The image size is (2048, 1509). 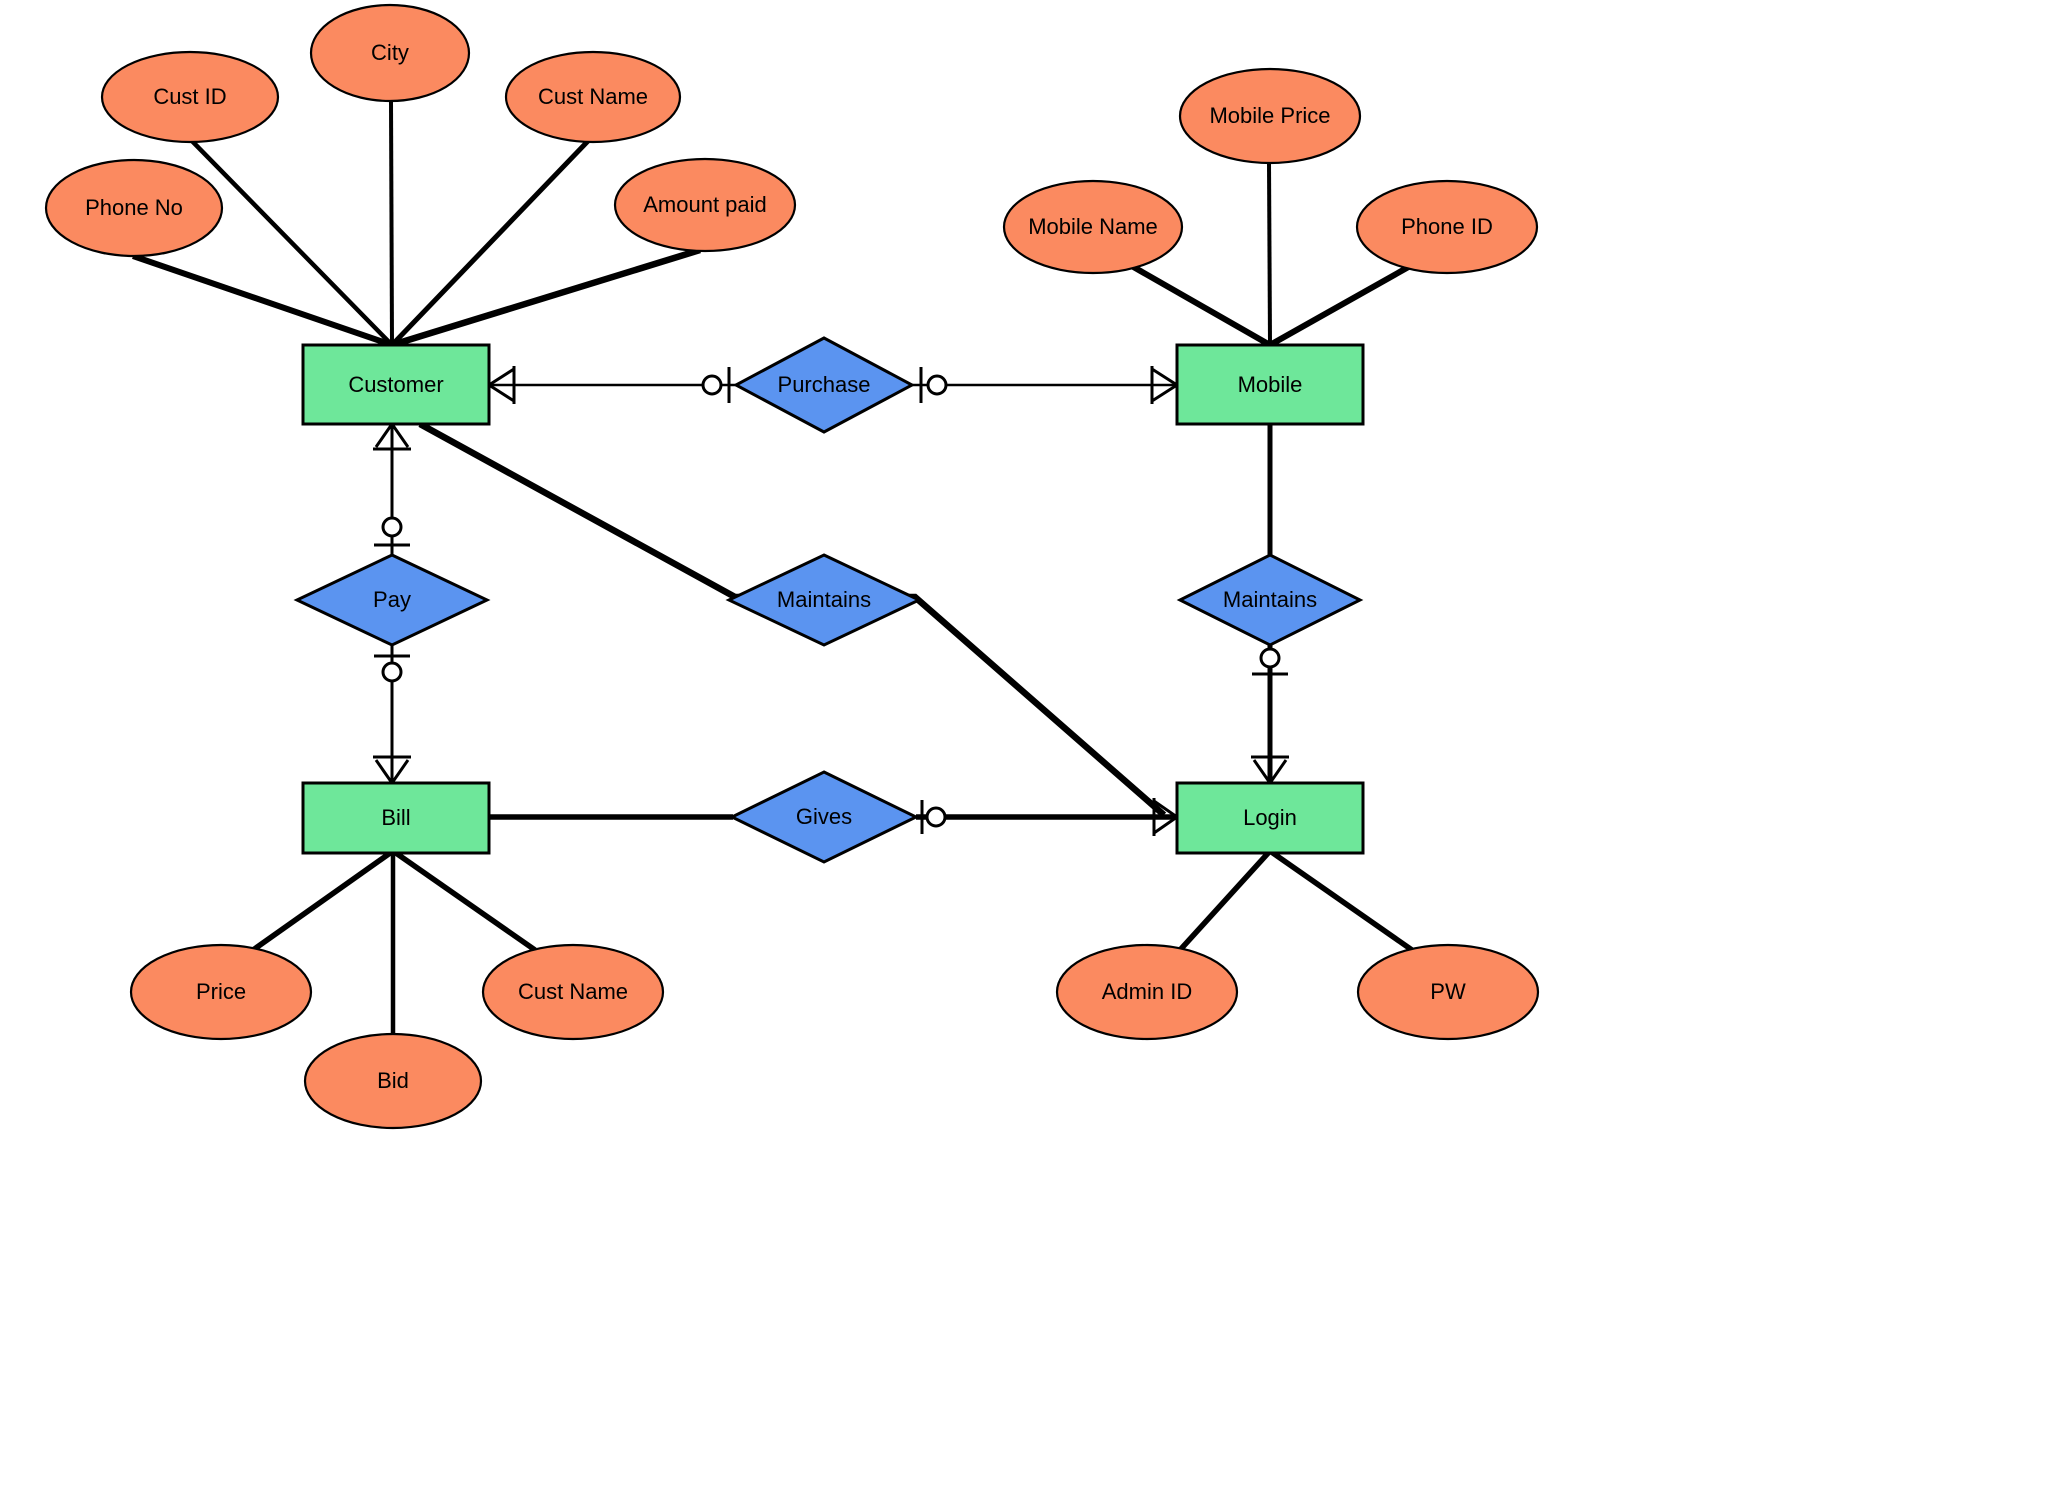 What do you see at coordinates (1270, 818) in the screenshot?
I see `entity-login: Login` at bounding box center [1270, 818].